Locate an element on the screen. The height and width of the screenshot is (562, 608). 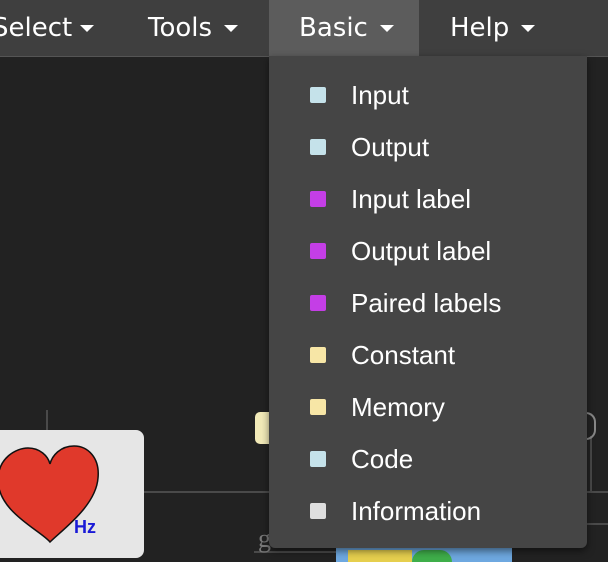
menu-item-label: Input is located at coordinates (380, 94).